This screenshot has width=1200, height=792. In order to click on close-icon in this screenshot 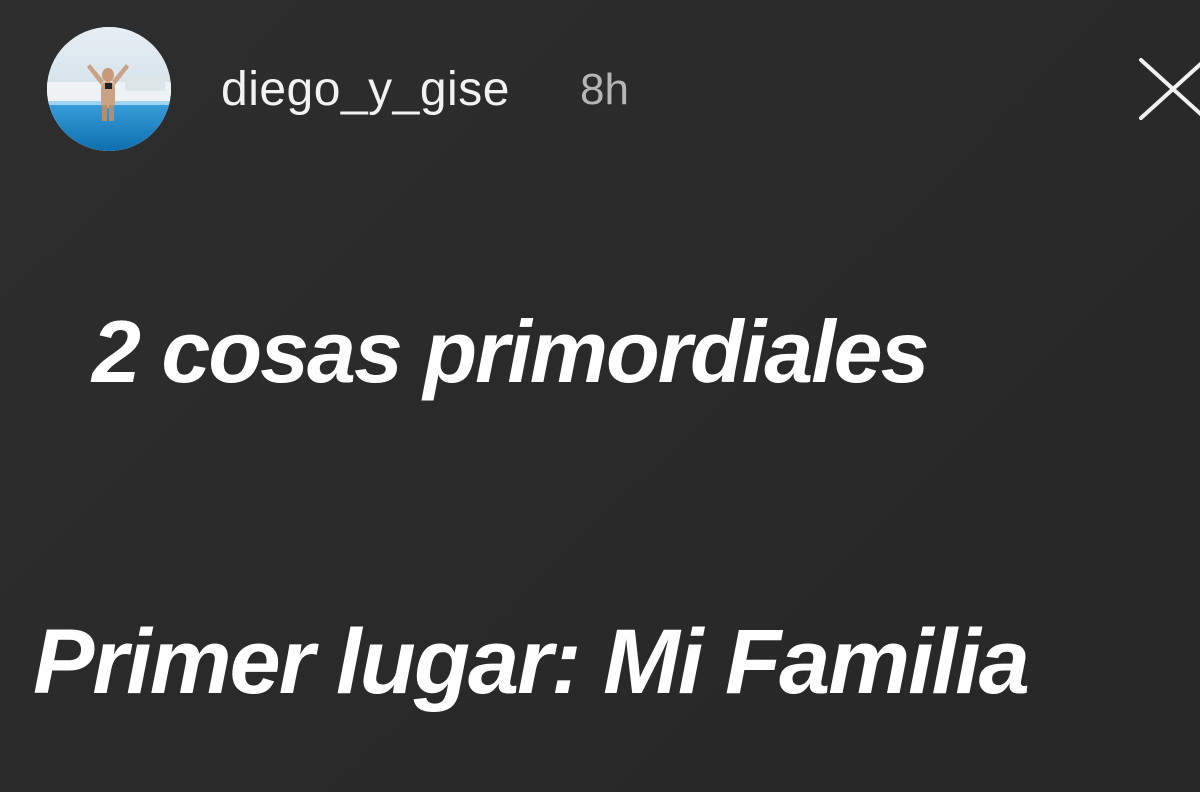, I will do `click(1167, 88)`.